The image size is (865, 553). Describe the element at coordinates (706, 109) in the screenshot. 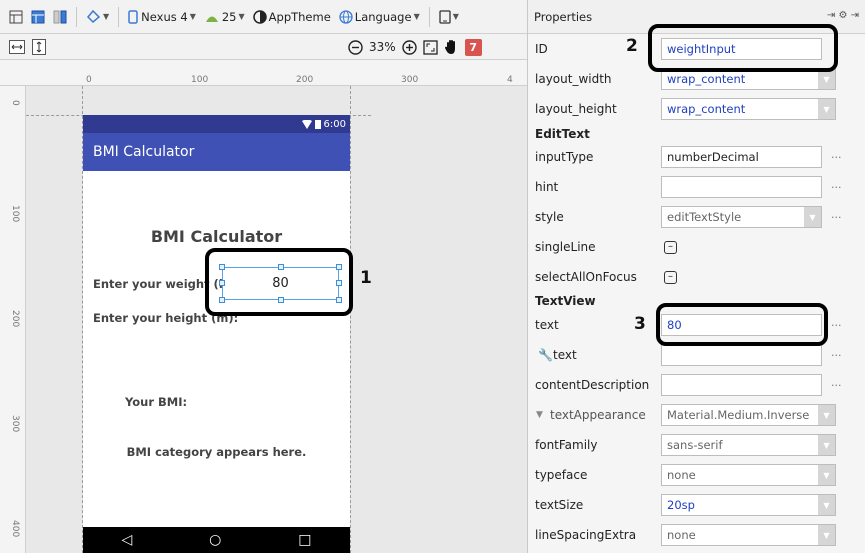

I see `layout-height-value: wrap_content` at that location.